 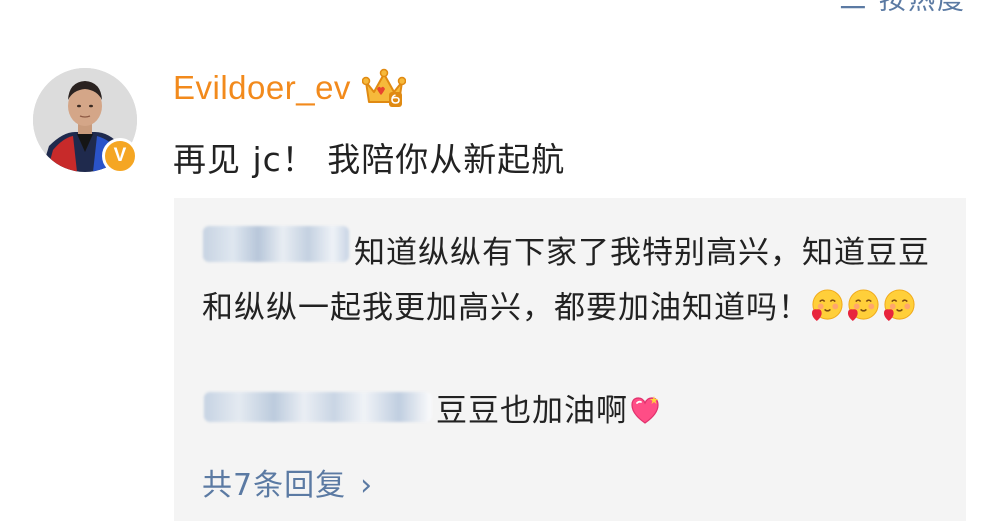 I want to click on blurred-reply-author, so click(x=318, y=407).